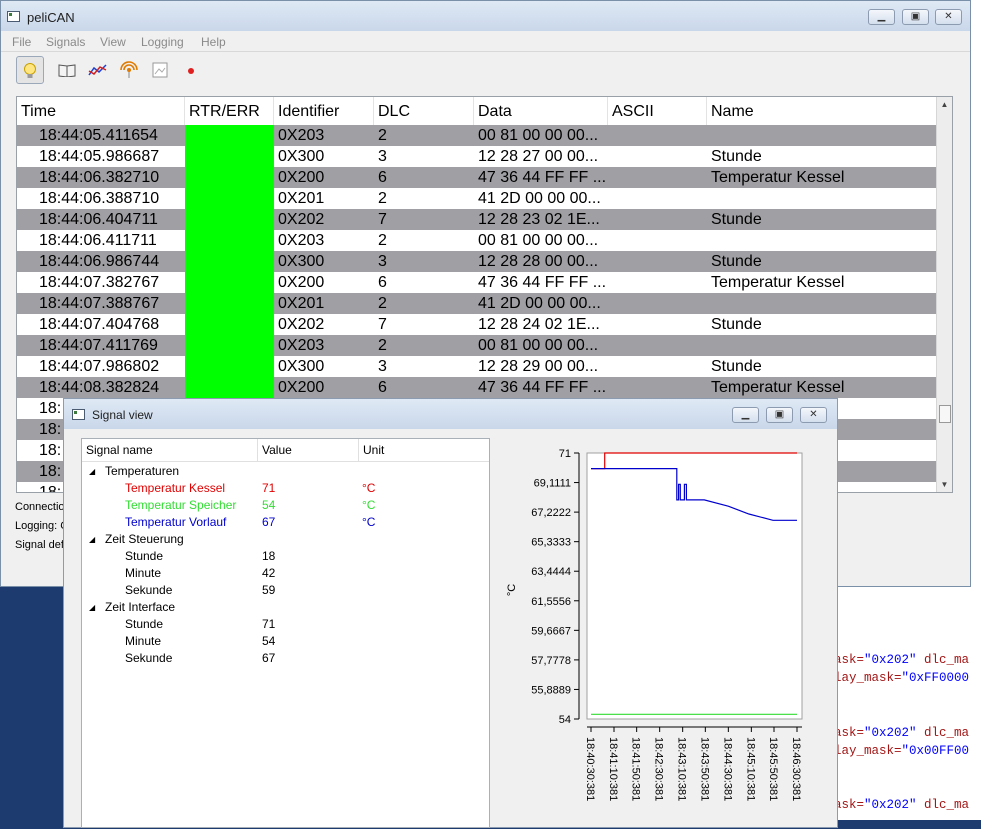 Image resolution: width=981 pixels, height=829 pixels. Describe the element at coordinates (382, 324) in the screenshot. I see `dlc-cell: 7` at that location.